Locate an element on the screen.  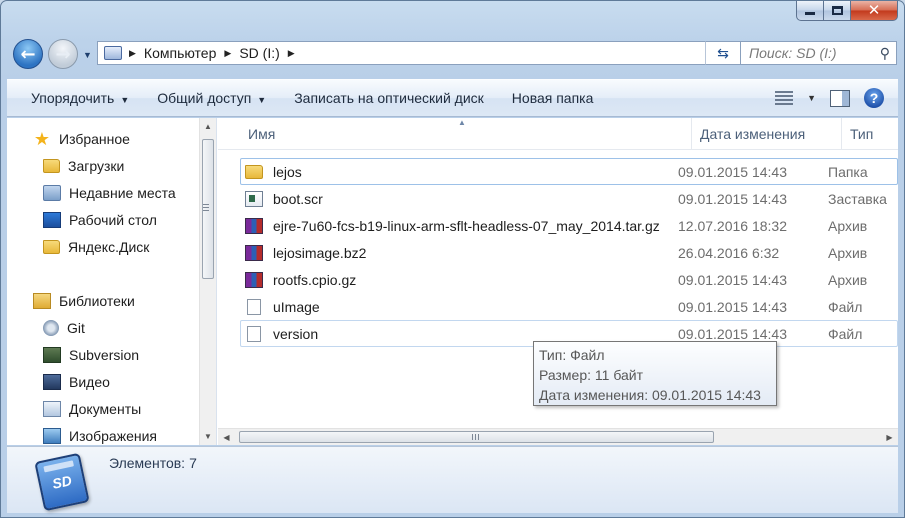
file-type: Файл is located at coordinates (845, 333).